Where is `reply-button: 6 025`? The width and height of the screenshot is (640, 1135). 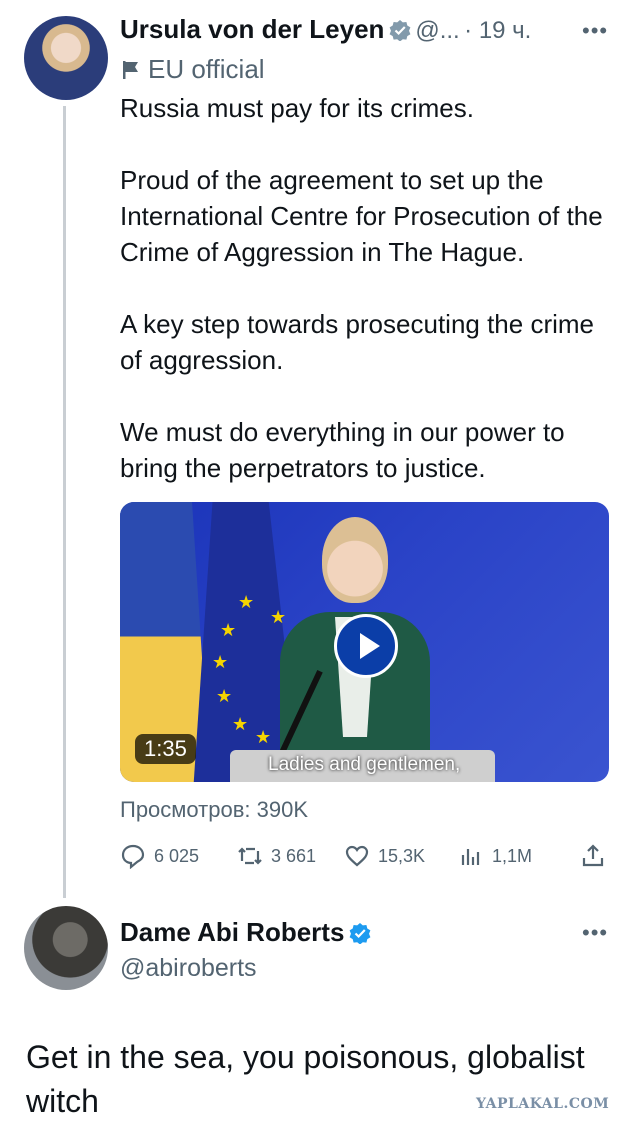 reply-button: 6 025 is located at coordinates (159, 856).